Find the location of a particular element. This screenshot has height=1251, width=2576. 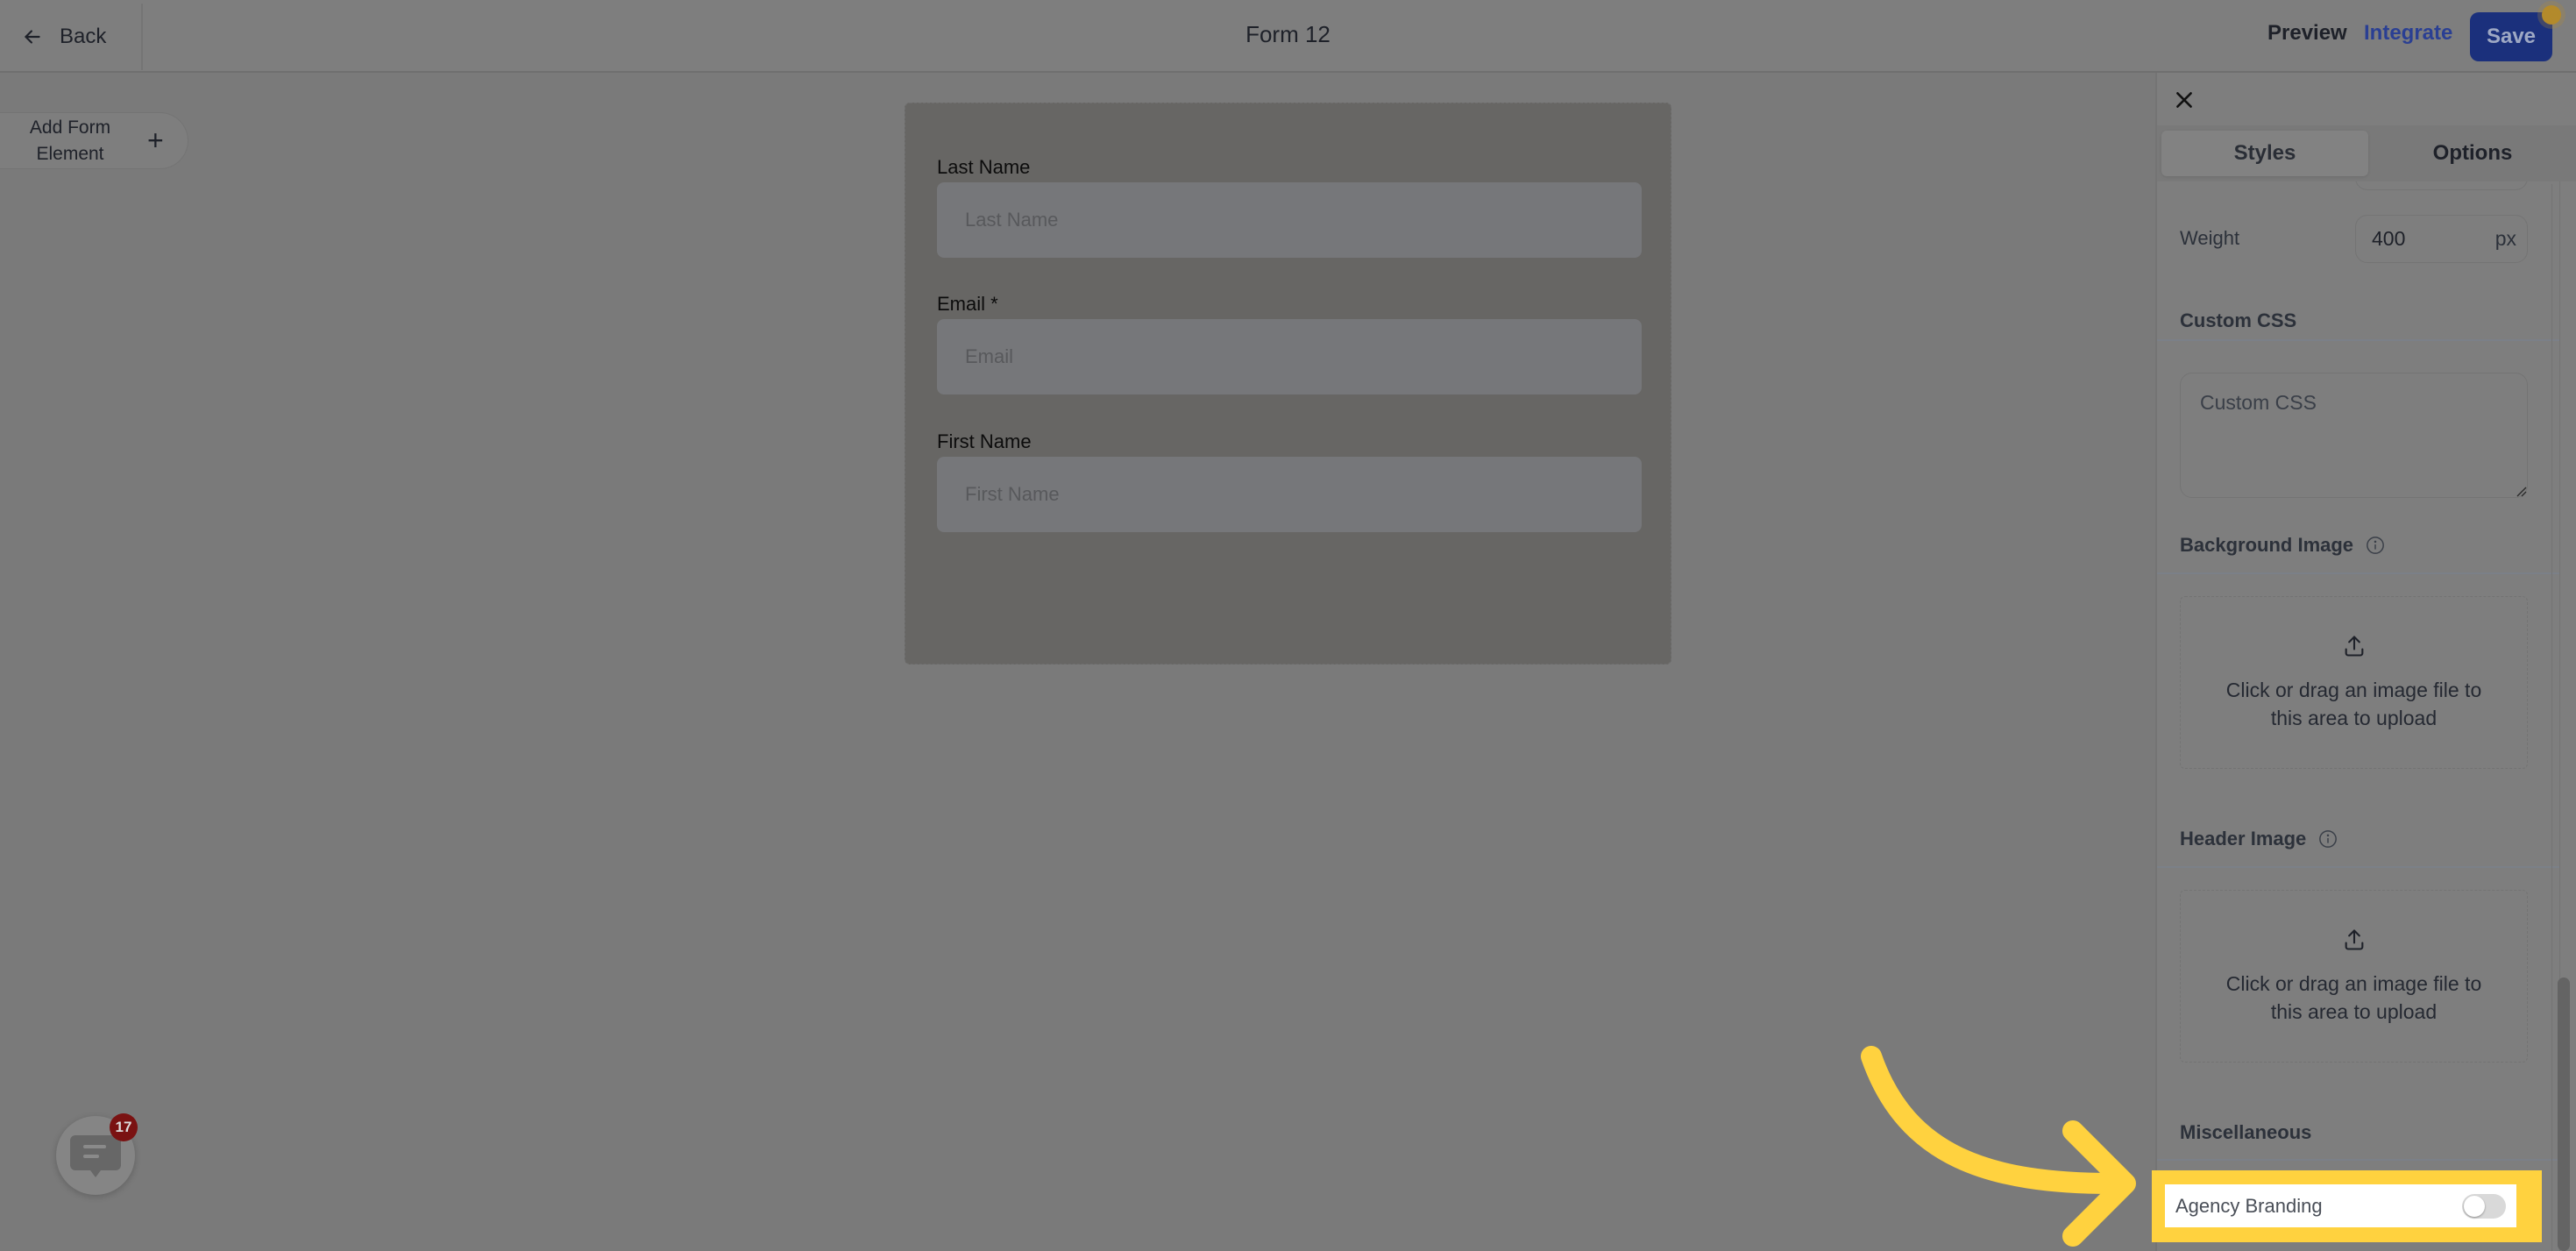

add-form-element-label: Add Form Element is located at coordinates (70, 140).